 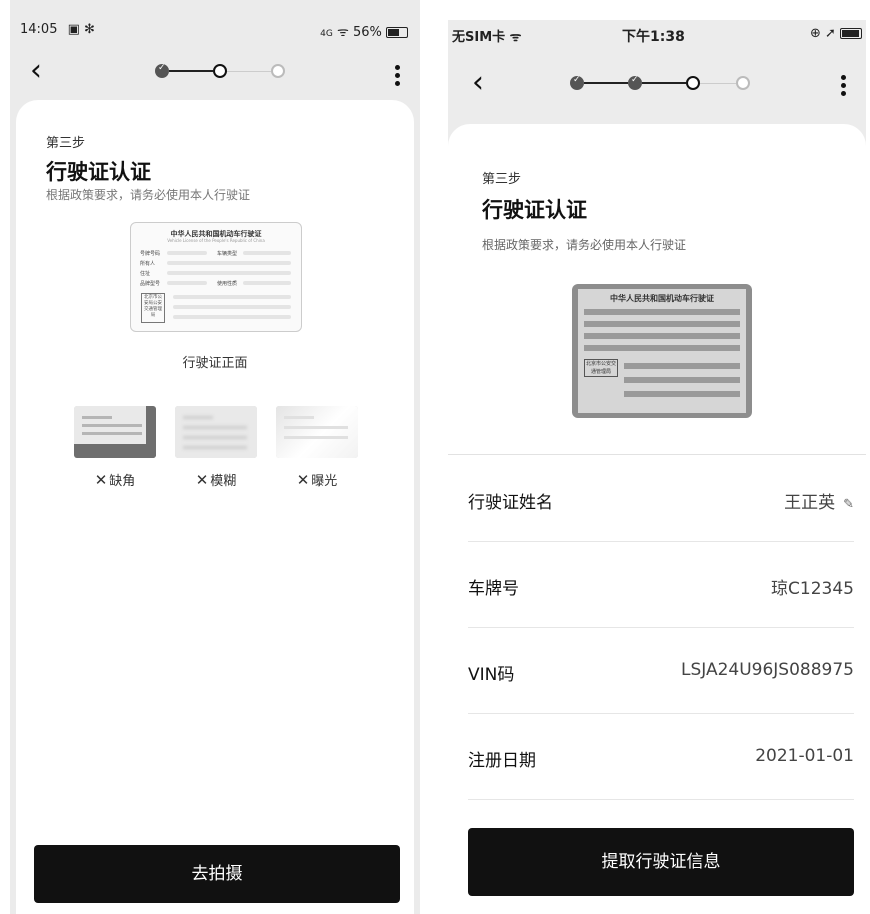 What do you see at coordinates (115, 480) in the screenshot?
I see `bad-label-missing-corner: ✕ 缺角` at bounding box center [115, 480].